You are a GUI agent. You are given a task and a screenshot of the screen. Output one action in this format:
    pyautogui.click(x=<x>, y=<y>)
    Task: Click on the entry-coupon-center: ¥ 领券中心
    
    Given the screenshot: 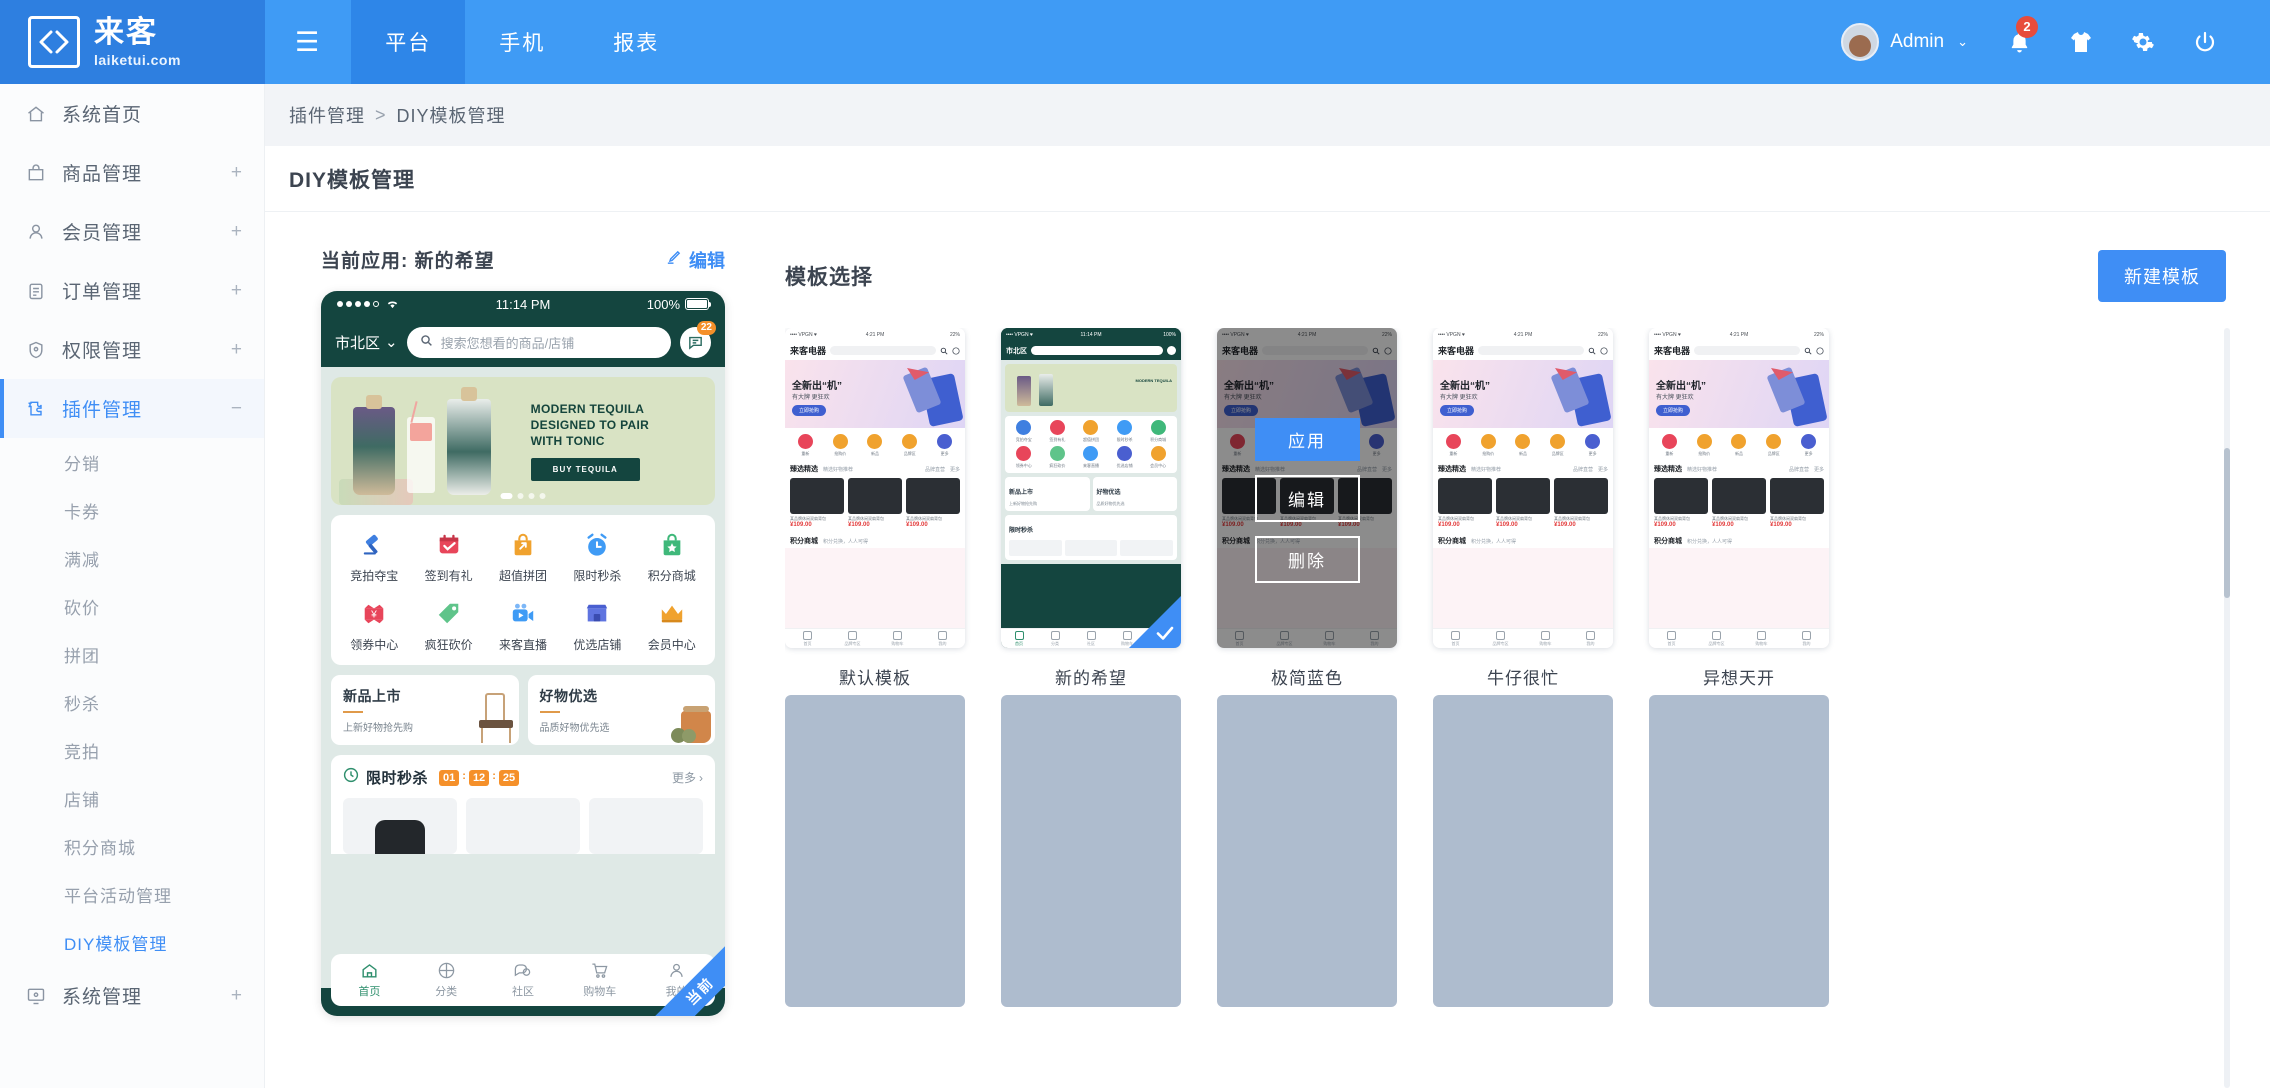 What is the action you would take?
    pyautogui.click(x=374, y=625)
    